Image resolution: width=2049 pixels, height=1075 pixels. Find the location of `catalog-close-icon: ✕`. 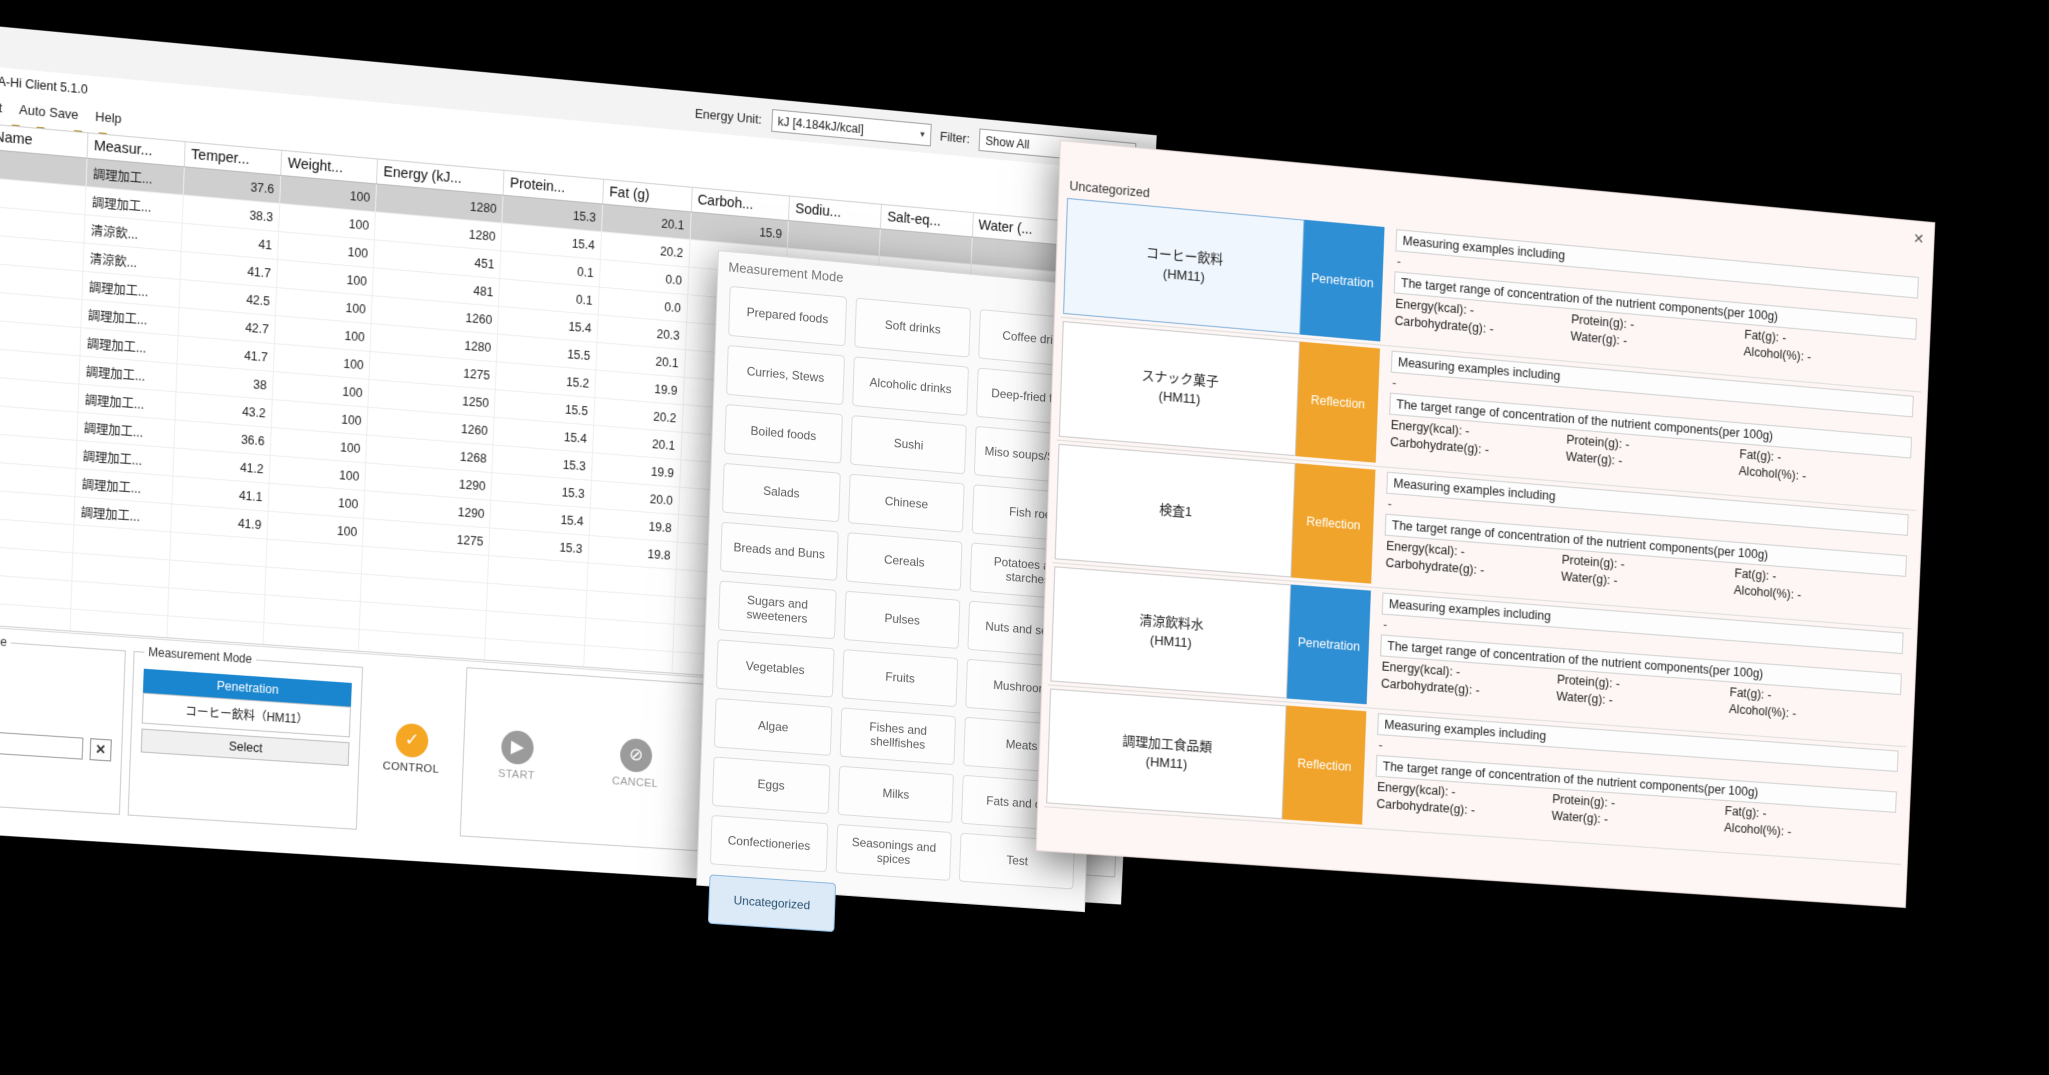

catalog-close-icon: ✕ is located at coordinates (1919, 239).